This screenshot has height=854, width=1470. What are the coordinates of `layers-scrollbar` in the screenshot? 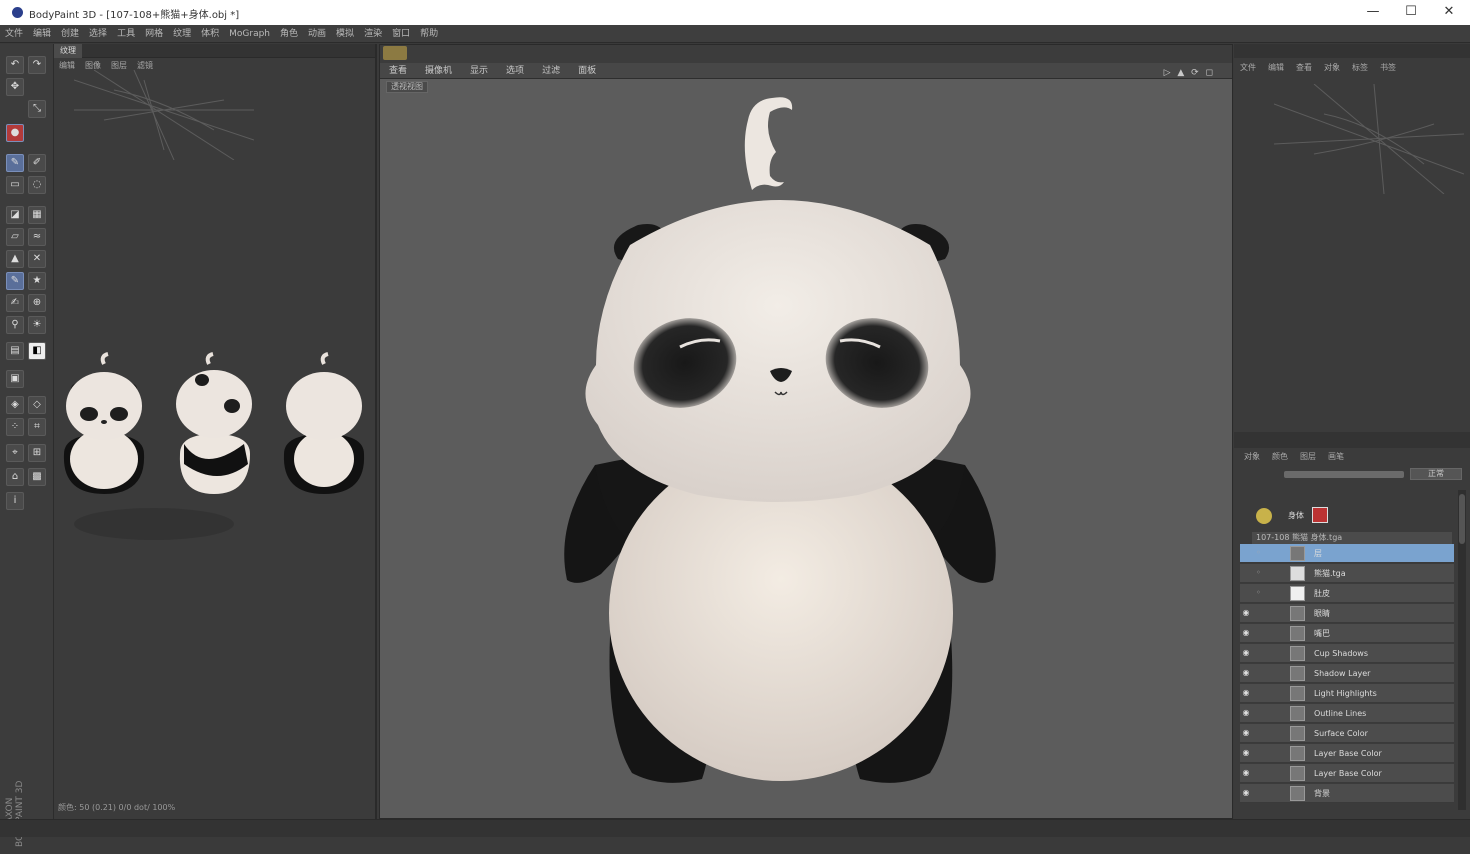 It's located at (1462, 650).